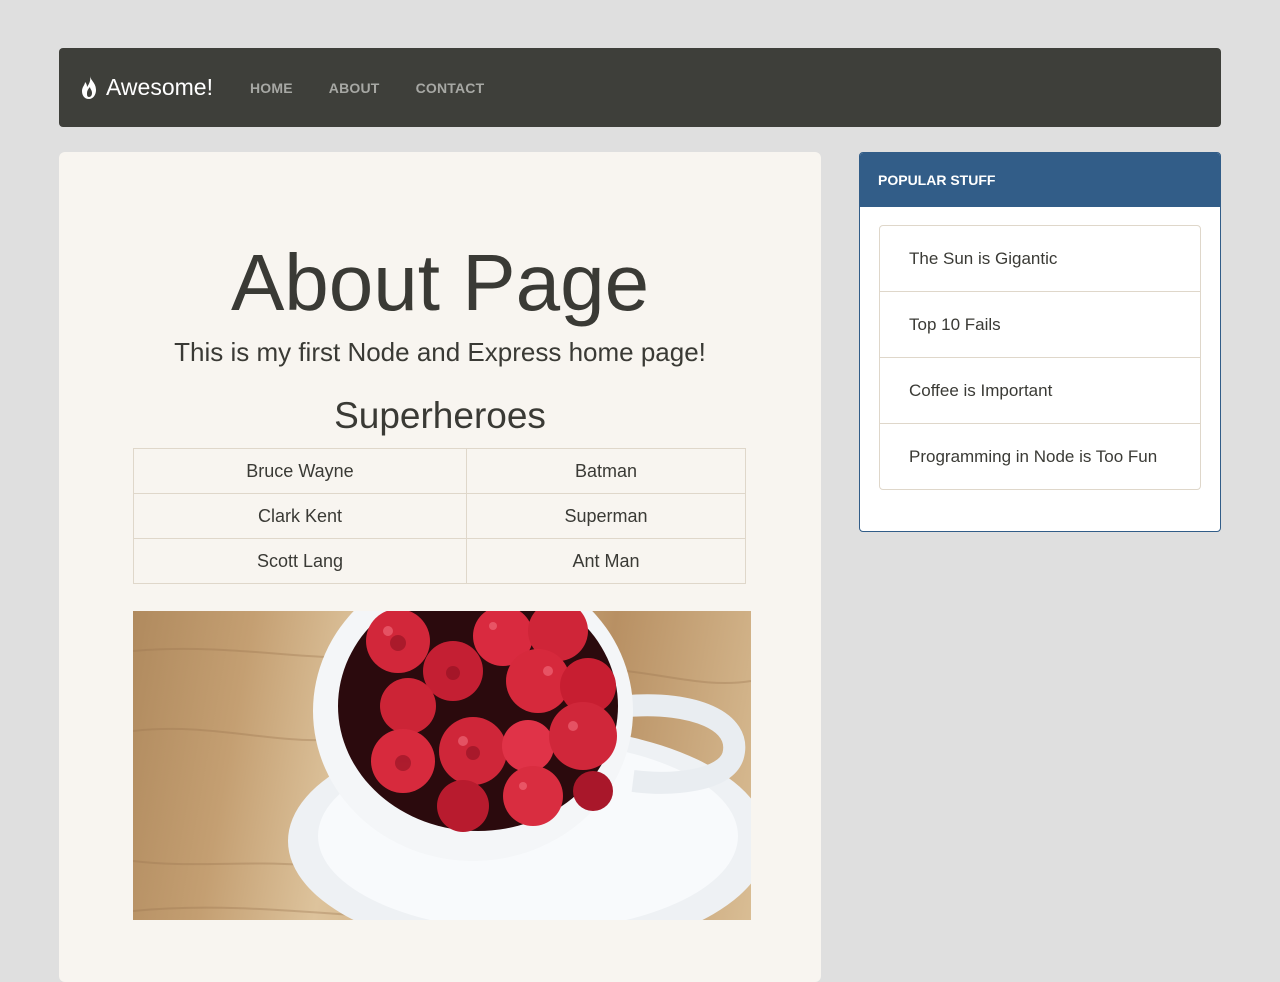 This screenshot has width=1280, height=982. What do you see at coordinates (606, 561) in the screenshot?
I see `hero-alias-cell: Ant Man` at bounding box center [606, 561].